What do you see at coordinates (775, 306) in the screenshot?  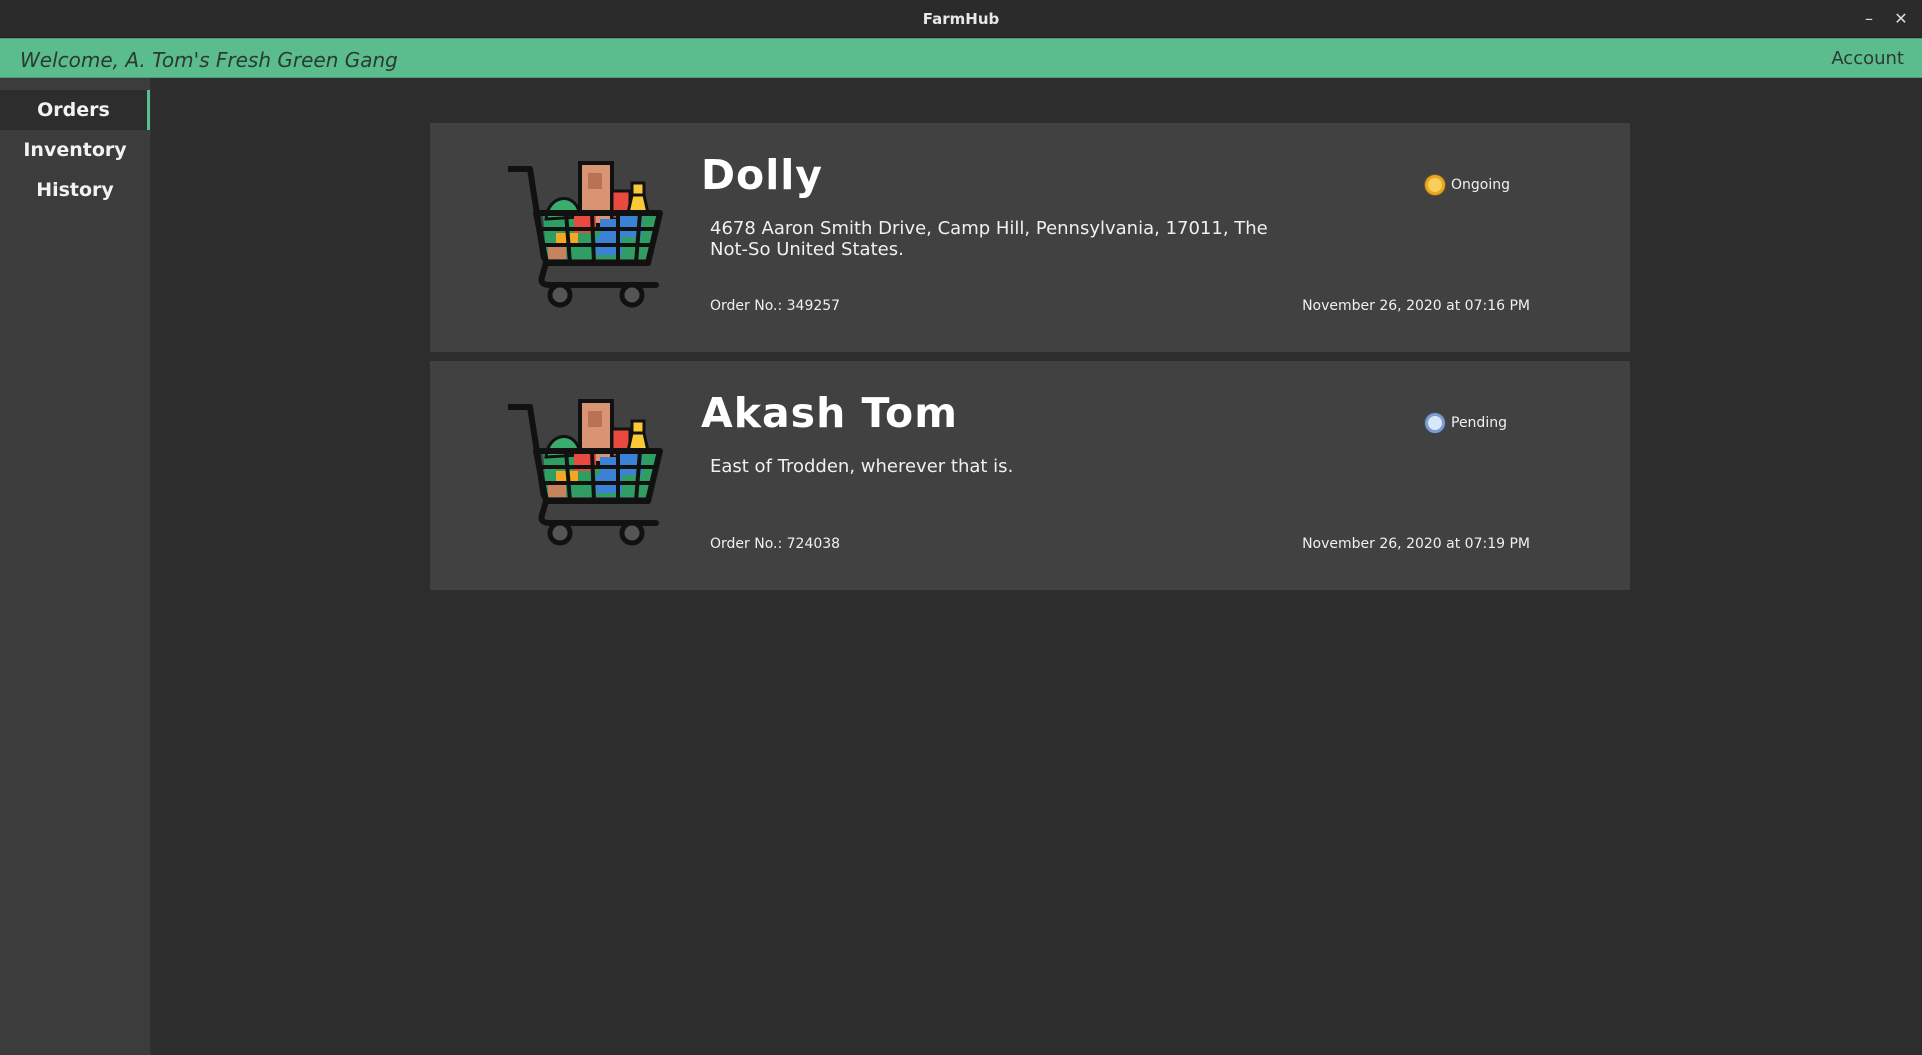 I see `order-number: Order No.: 349257` at bounding box center [775, 306].